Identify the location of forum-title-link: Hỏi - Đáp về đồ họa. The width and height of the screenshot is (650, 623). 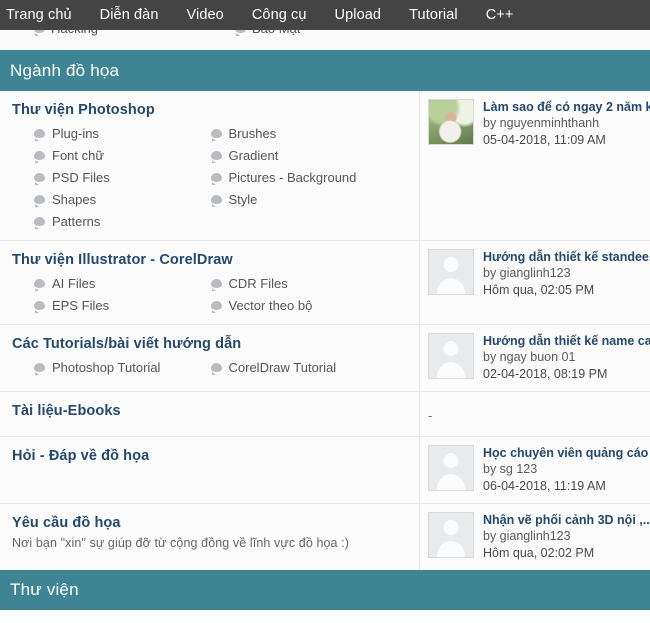
(210, 456).